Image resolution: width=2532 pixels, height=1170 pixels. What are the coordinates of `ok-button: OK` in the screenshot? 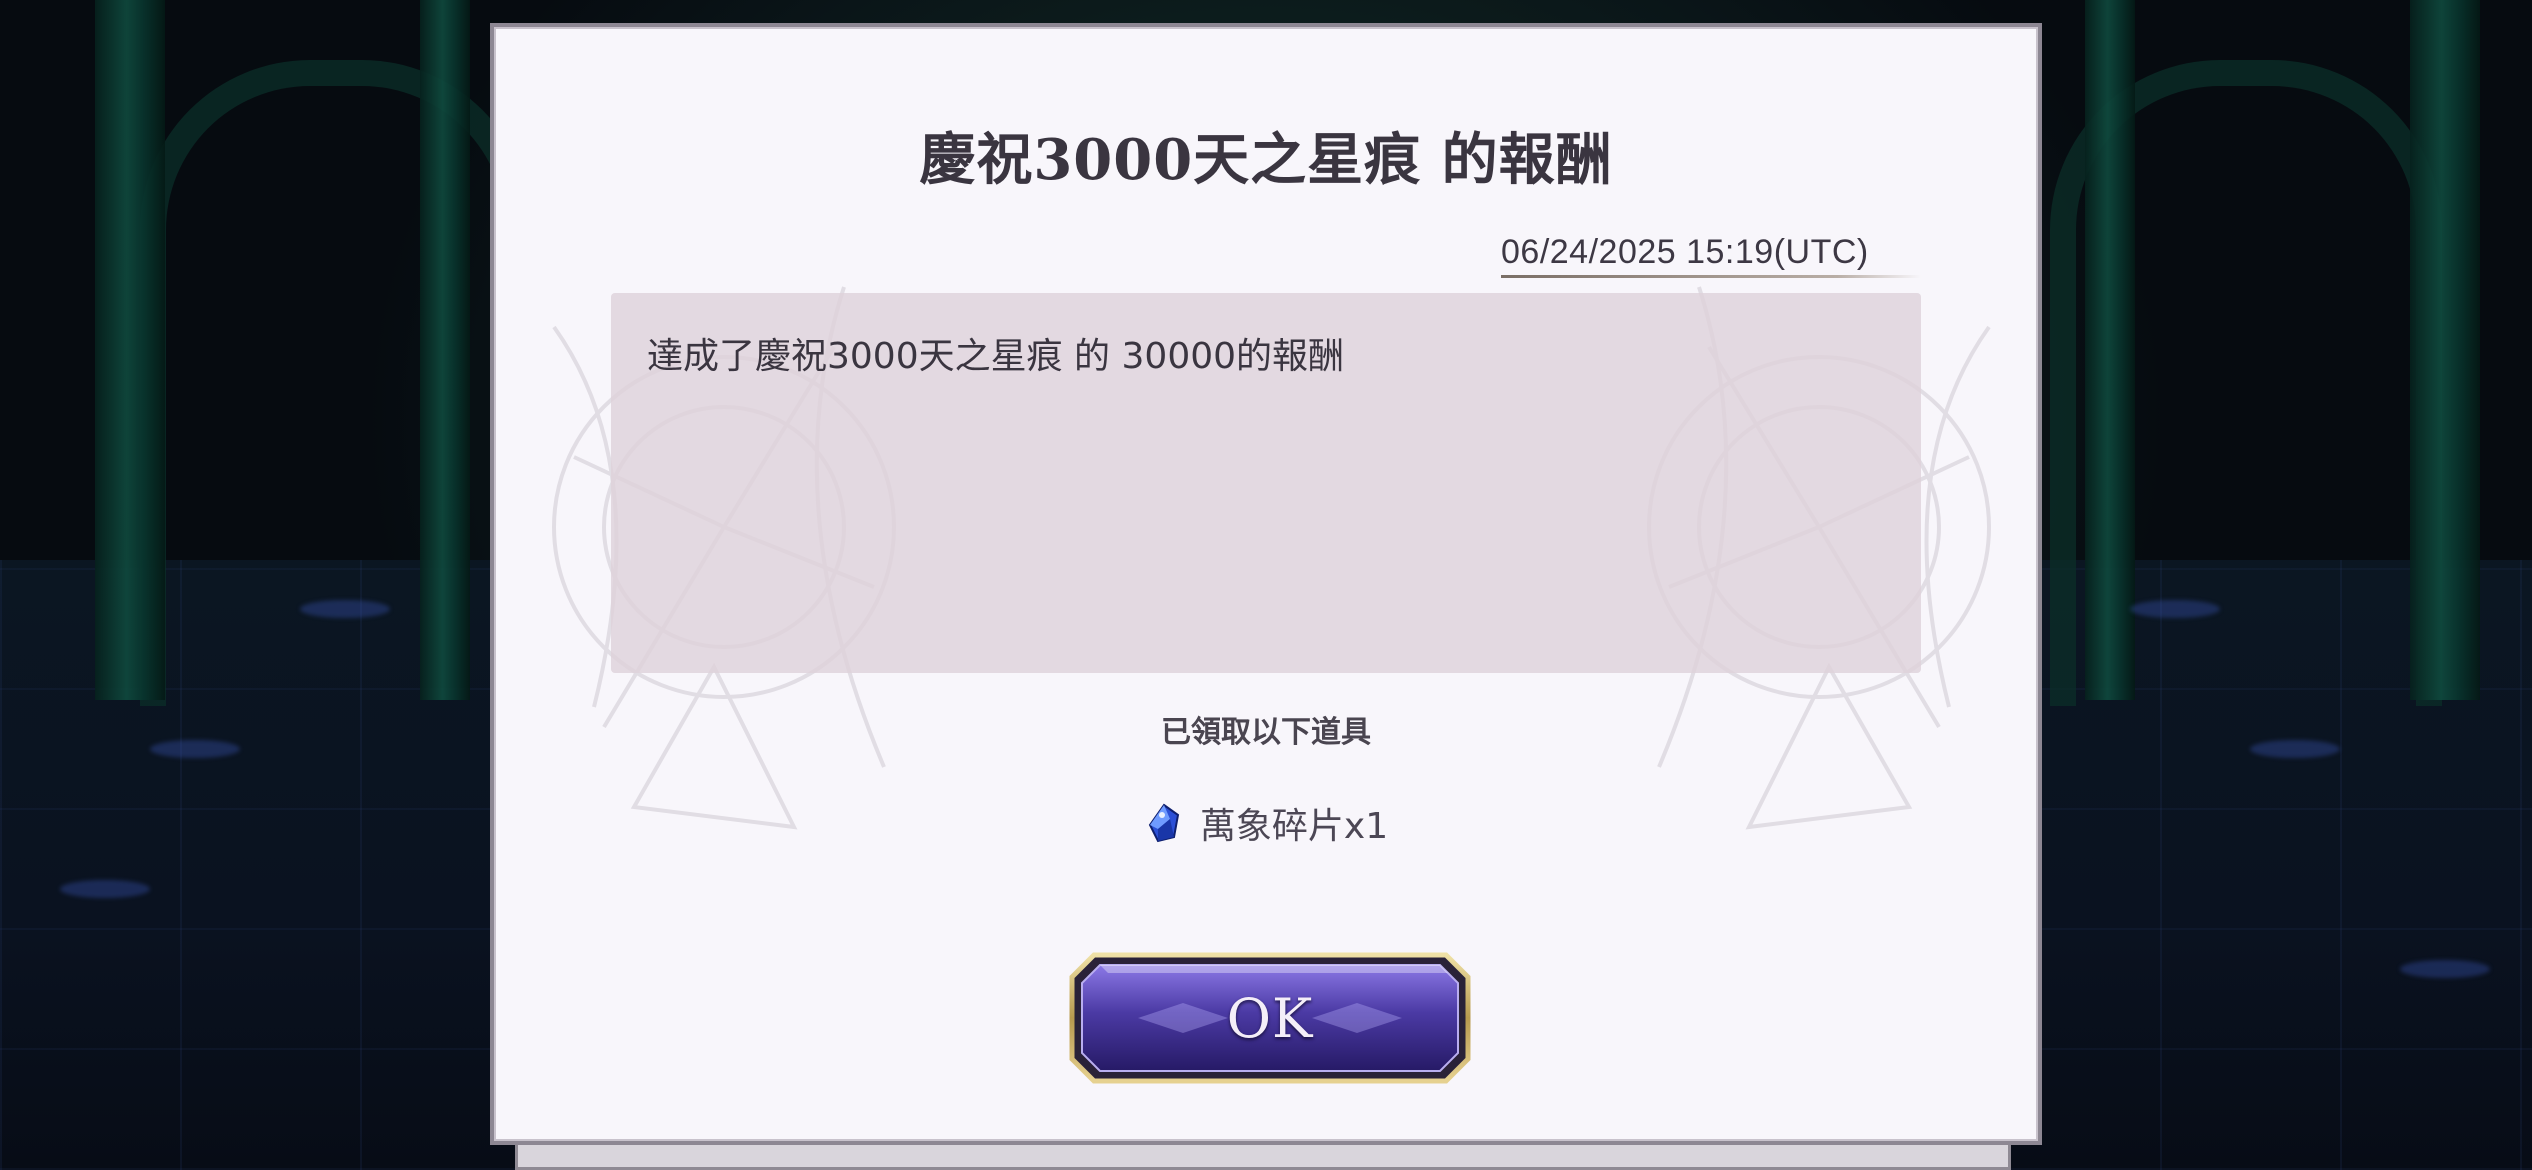 It's located at (1270, 1018).